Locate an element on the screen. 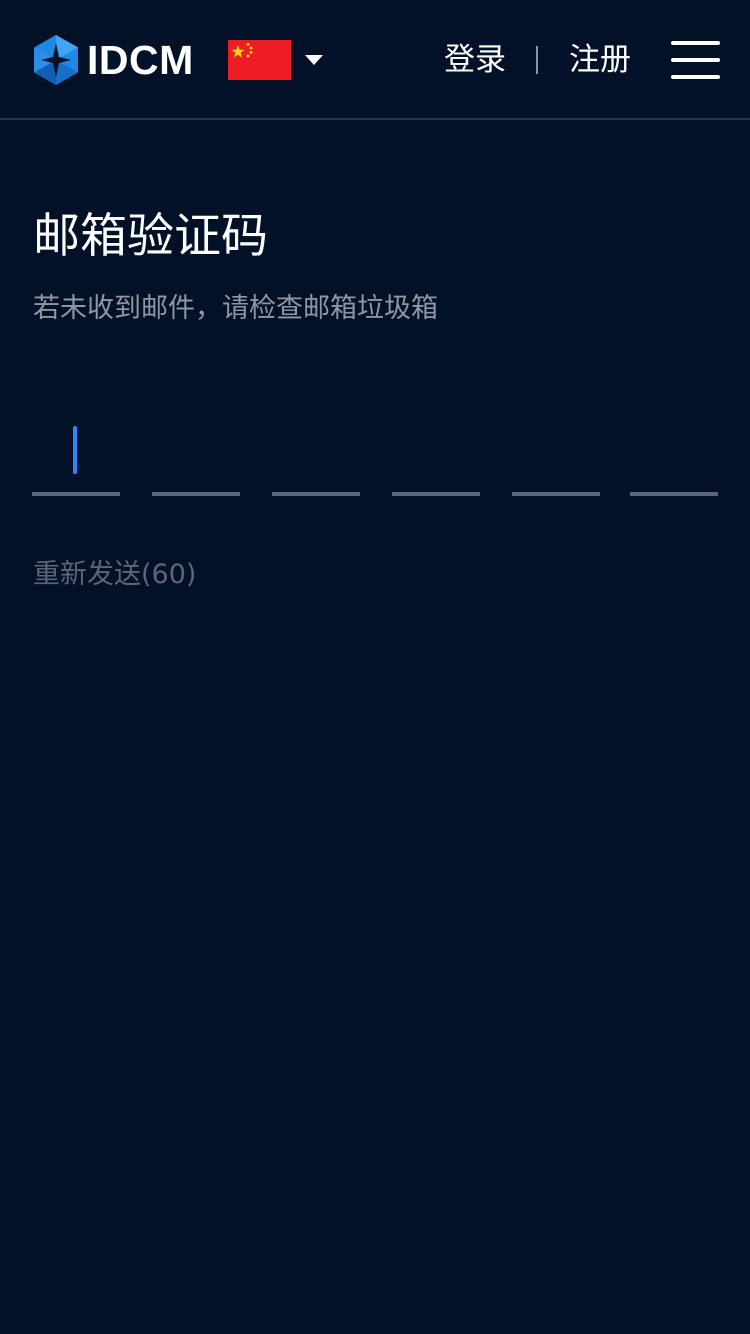 The width and height of the screenshot is (750, 1334). login-link: 登录 is located at coordinates (475, 60).